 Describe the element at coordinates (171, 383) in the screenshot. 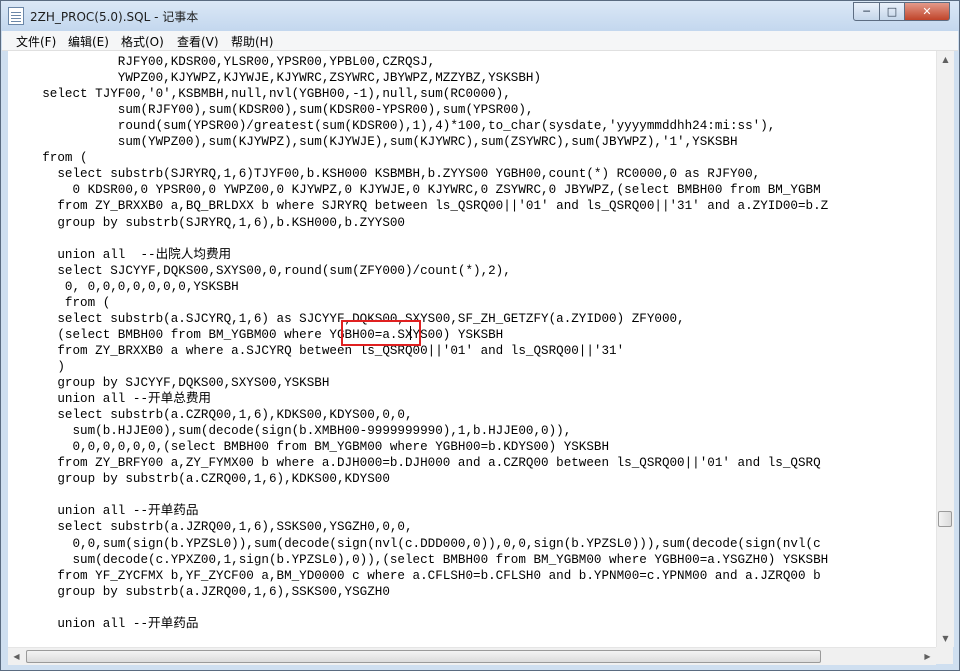

I see `code-line: group by SJCYYF,DQKS00,SXYS00,YSKSBH` at that location.